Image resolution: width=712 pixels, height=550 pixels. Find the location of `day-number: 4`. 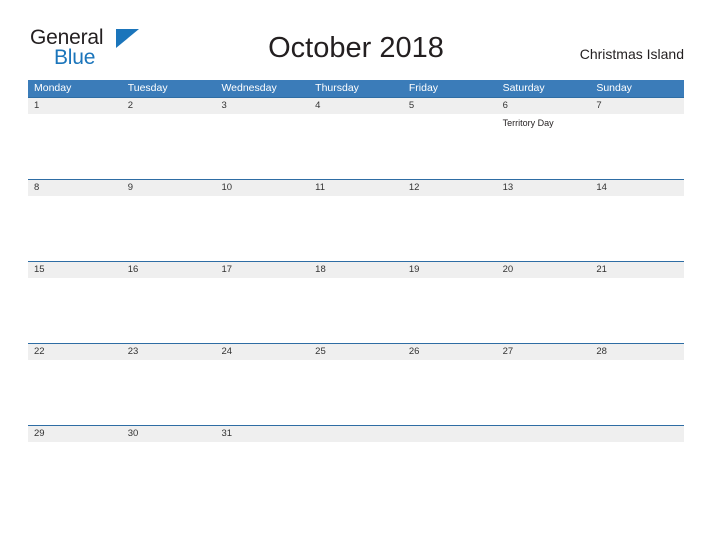

day-number: 4 is located at coordinates (356, 106).